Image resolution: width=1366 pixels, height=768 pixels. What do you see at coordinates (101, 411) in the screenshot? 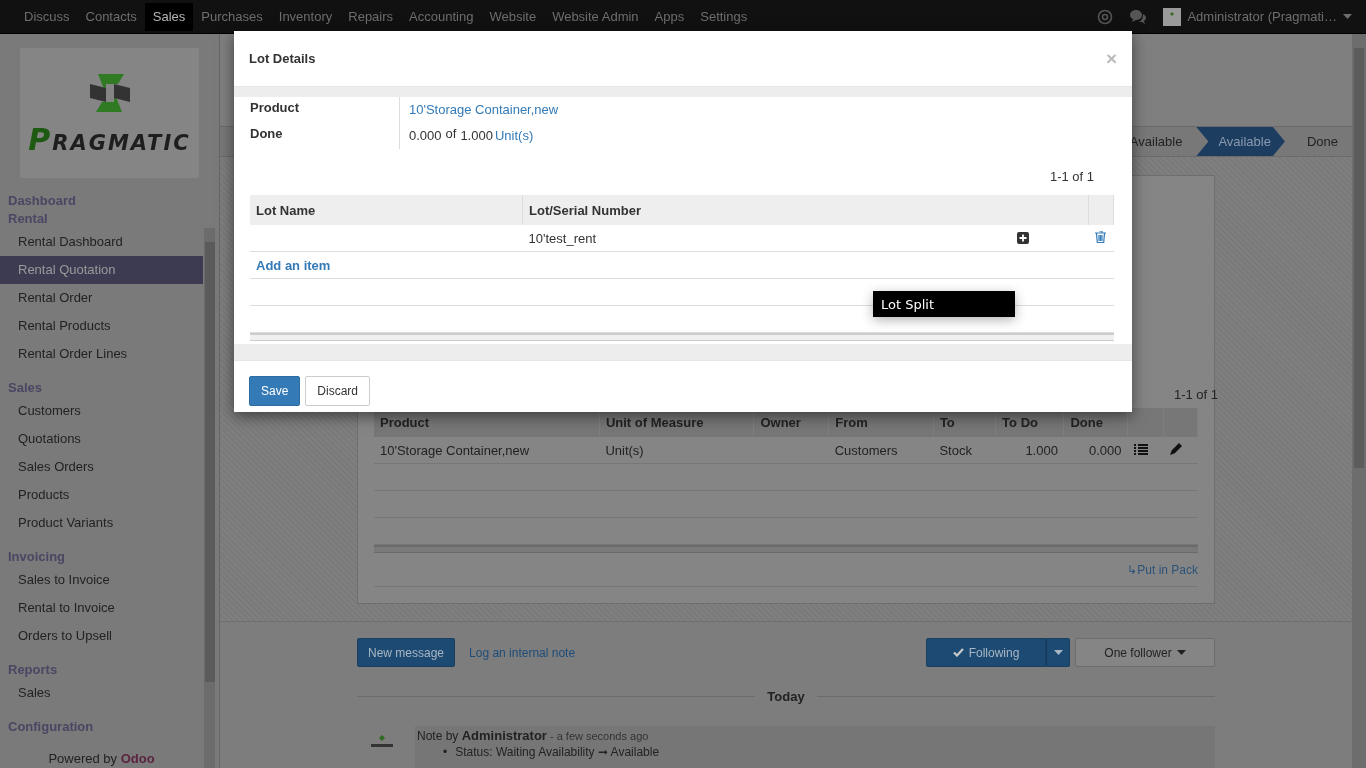
I see `sidebar-item: Customers` at bounding box center [101, 411].